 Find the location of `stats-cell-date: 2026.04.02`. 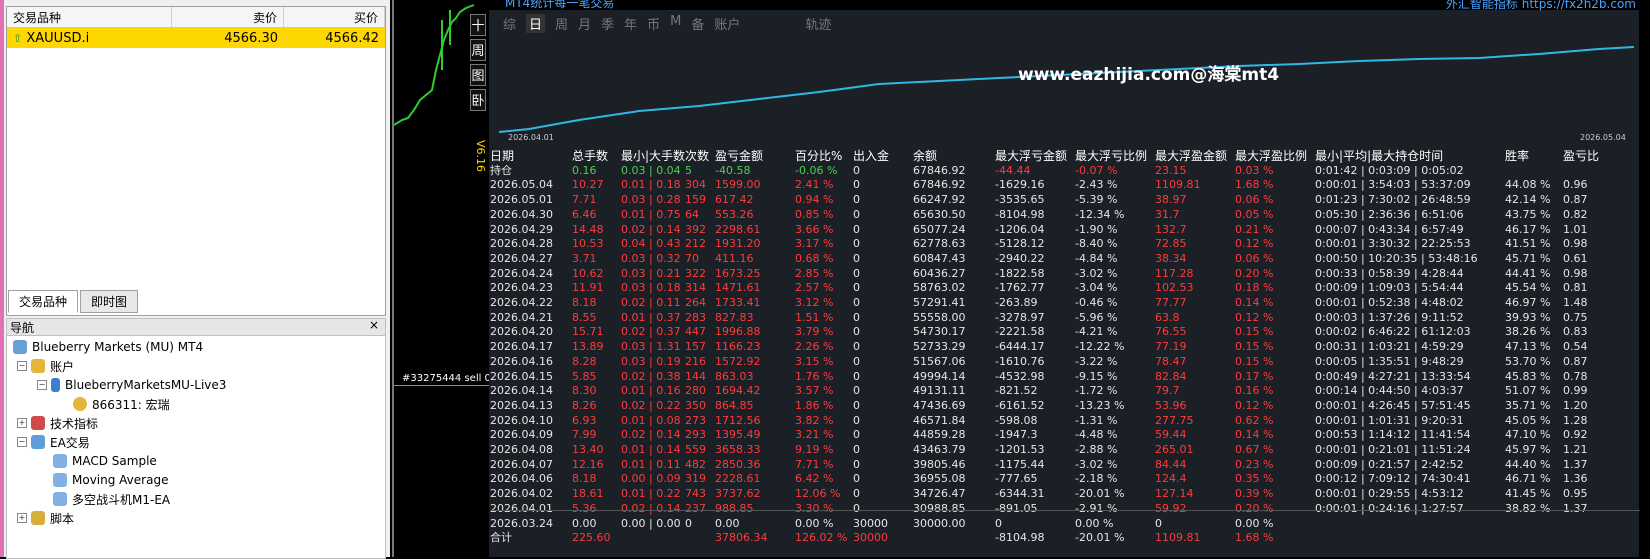

stats-cell-date: 2026.04.02 is located at coordinates (521, 494).